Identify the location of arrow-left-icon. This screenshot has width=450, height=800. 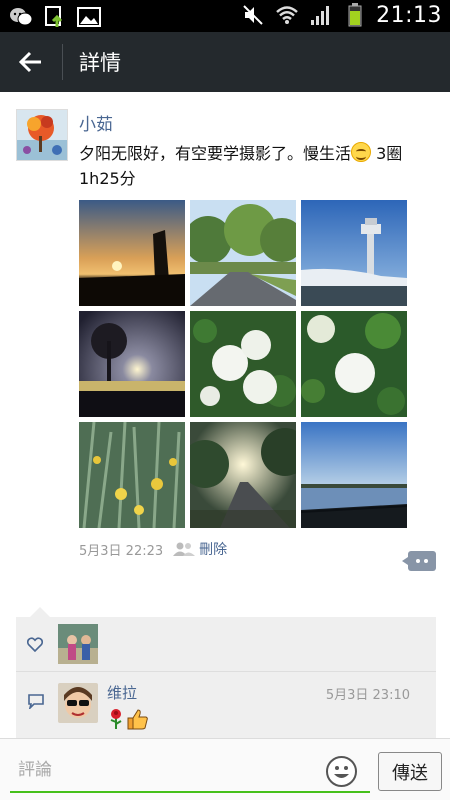
(30, 62).